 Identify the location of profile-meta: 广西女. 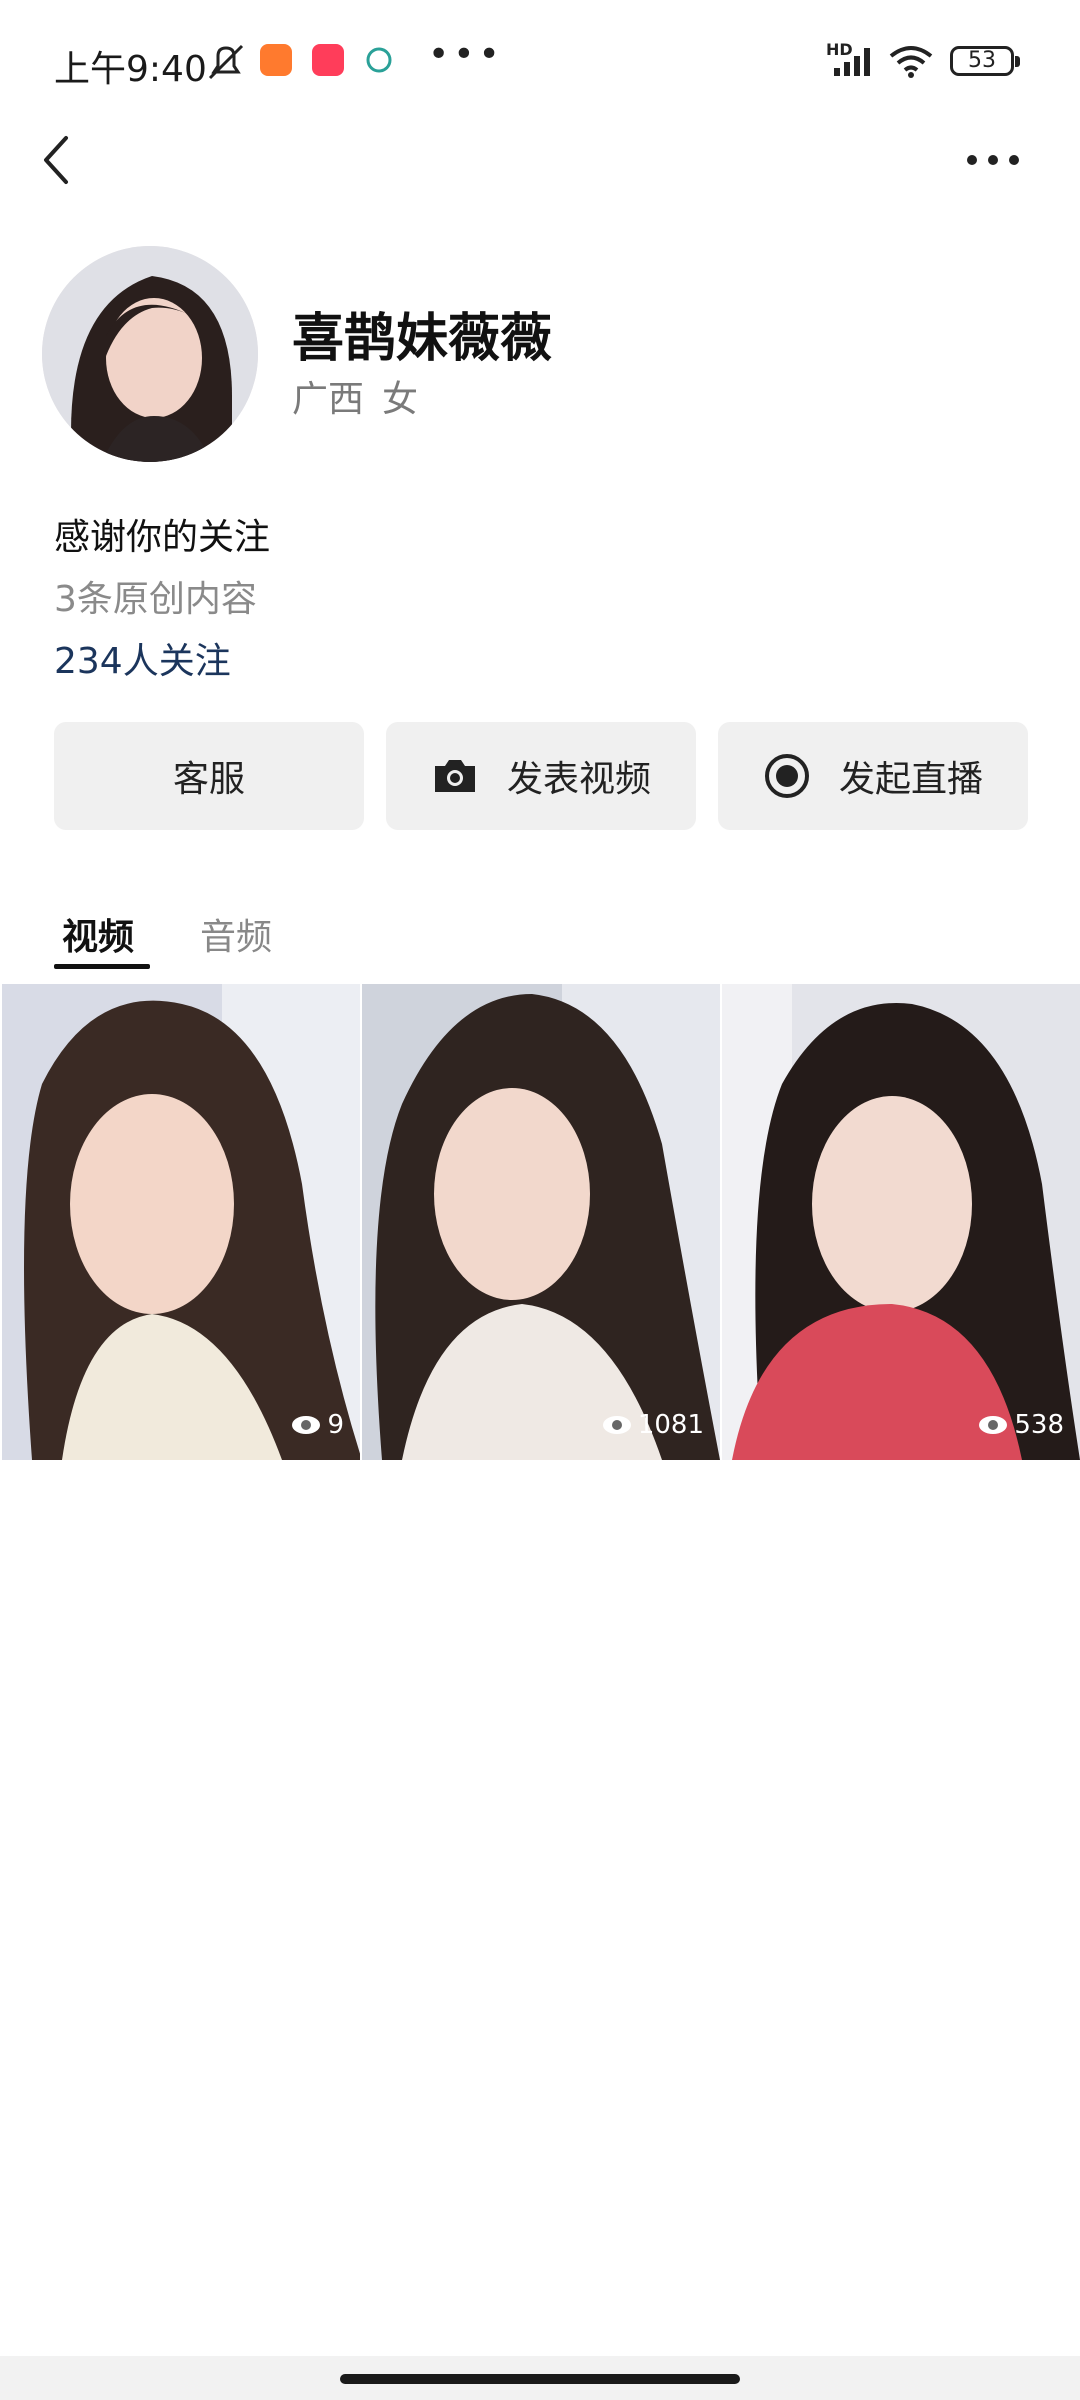
(364, 396).